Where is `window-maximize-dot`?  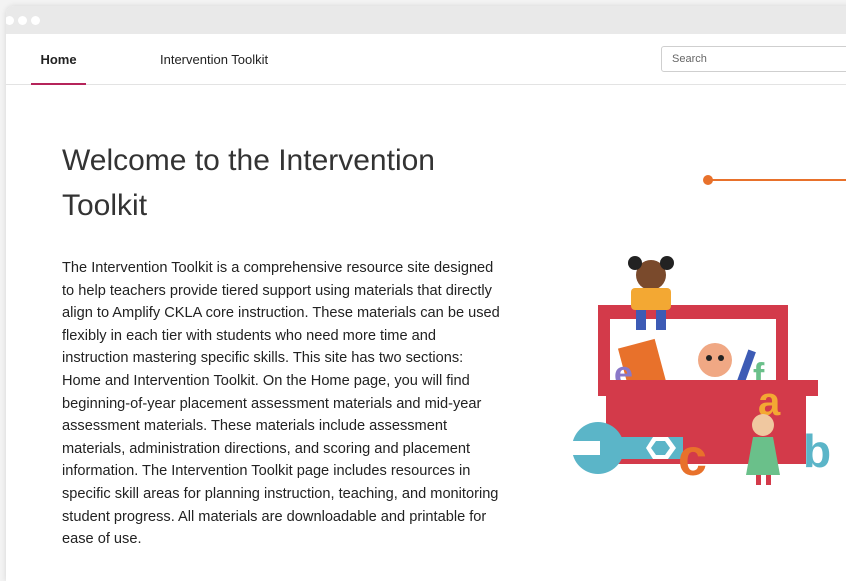
window-maximize-dot is located at coordinates (35, 20).